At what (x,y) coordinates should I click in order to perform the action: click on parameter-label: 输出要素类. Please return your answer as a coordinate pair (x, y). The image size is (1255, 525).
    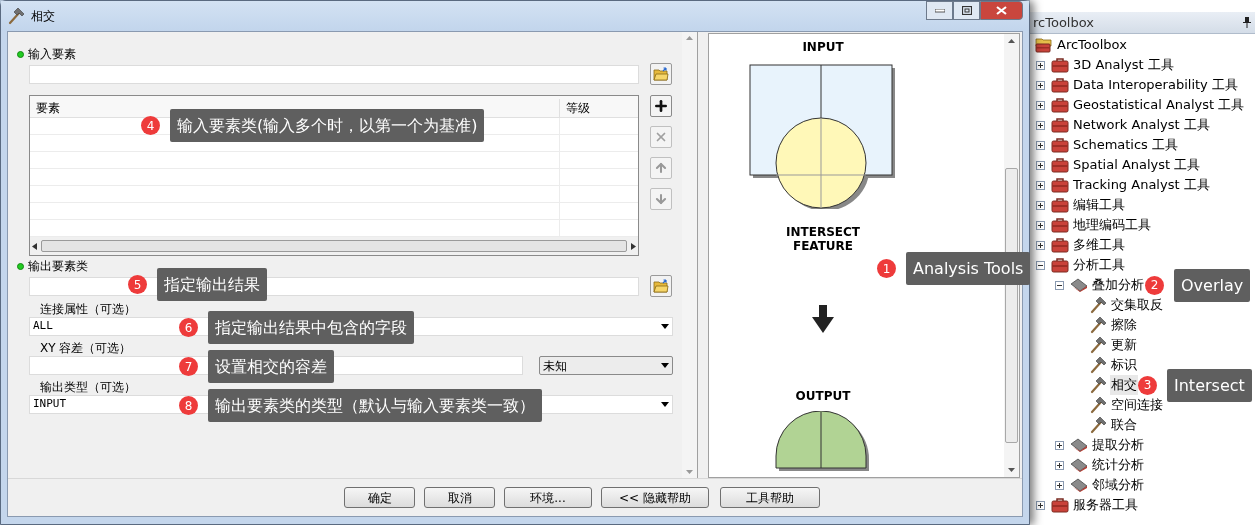
    Looking at the image, I should click on (58, 266).